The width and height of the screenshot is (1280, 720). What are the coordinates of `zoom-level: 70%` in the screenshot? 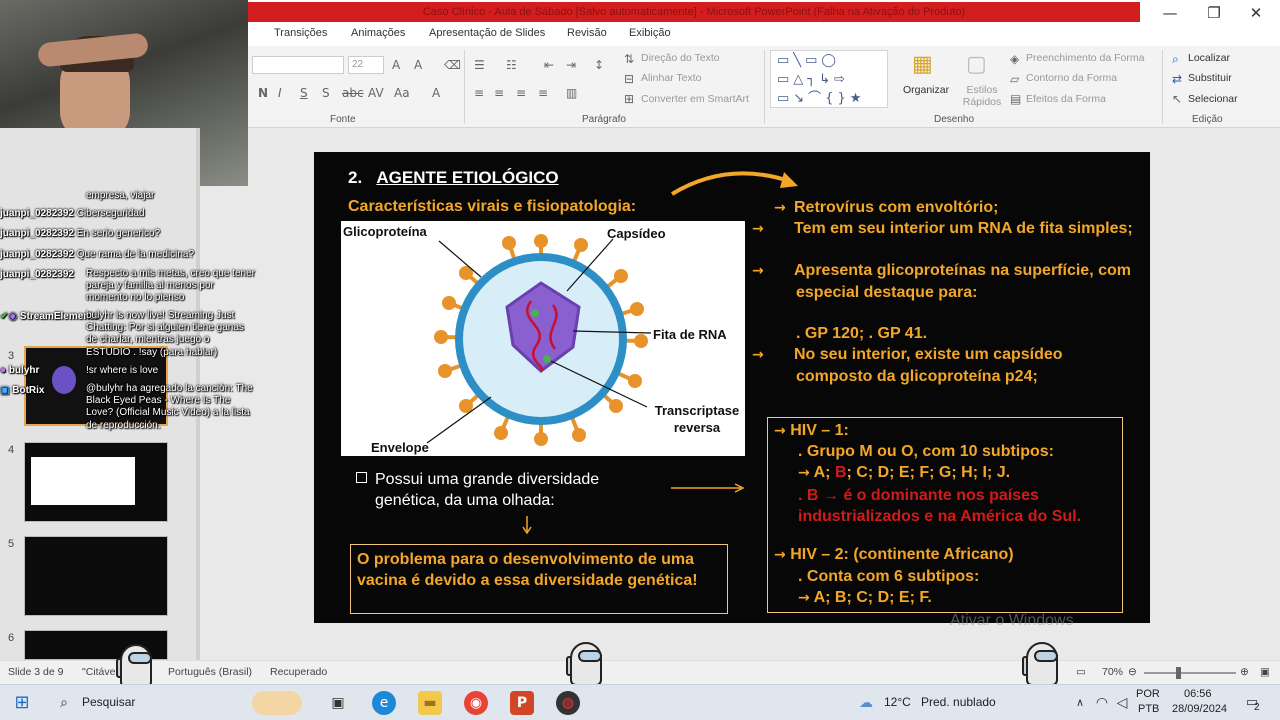 It's located at (1112, 672).